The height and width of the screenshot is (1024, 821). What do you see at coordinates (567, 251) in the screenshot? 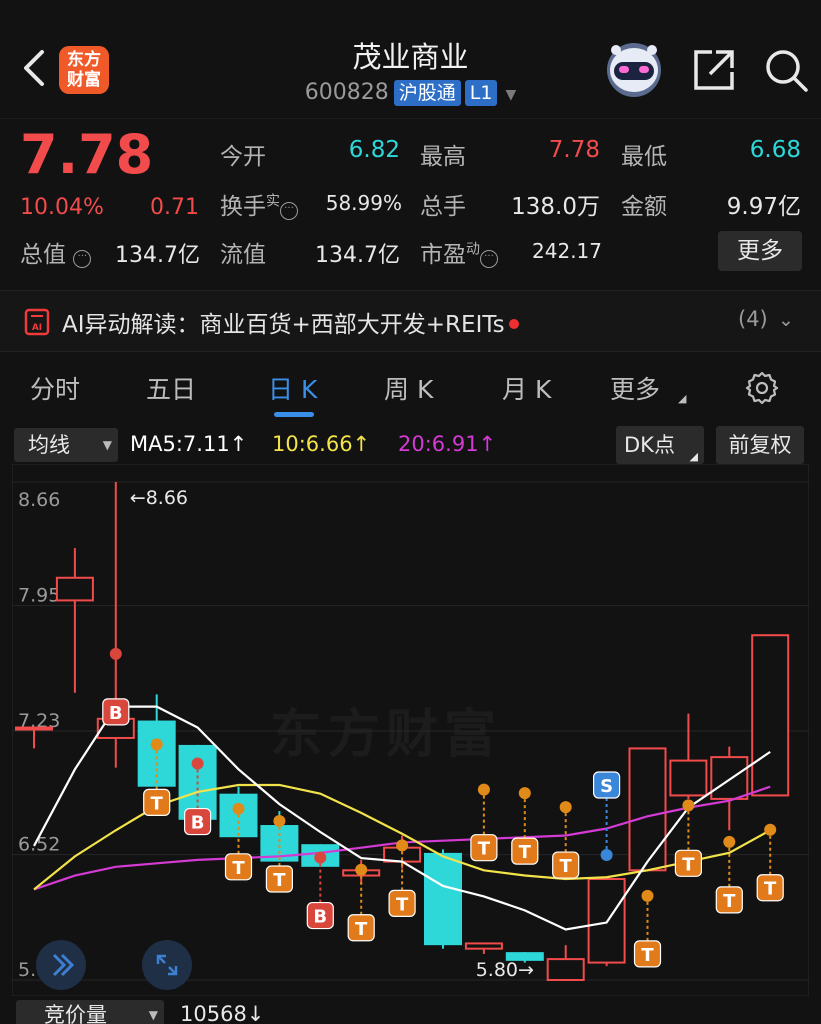
I see `pe-value: 242.17` at bounding box center [567, 251].